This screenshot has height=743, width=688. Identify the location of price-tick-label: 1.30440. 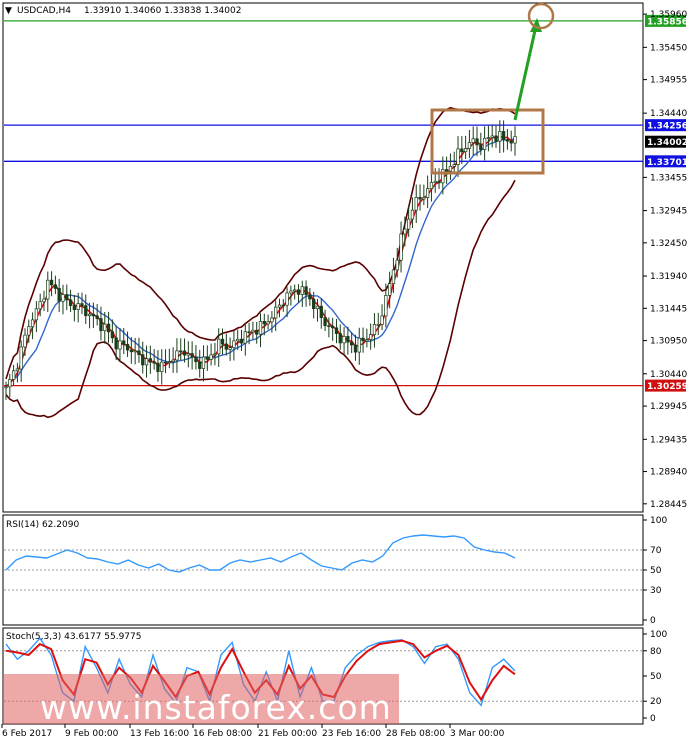
(668, 375).